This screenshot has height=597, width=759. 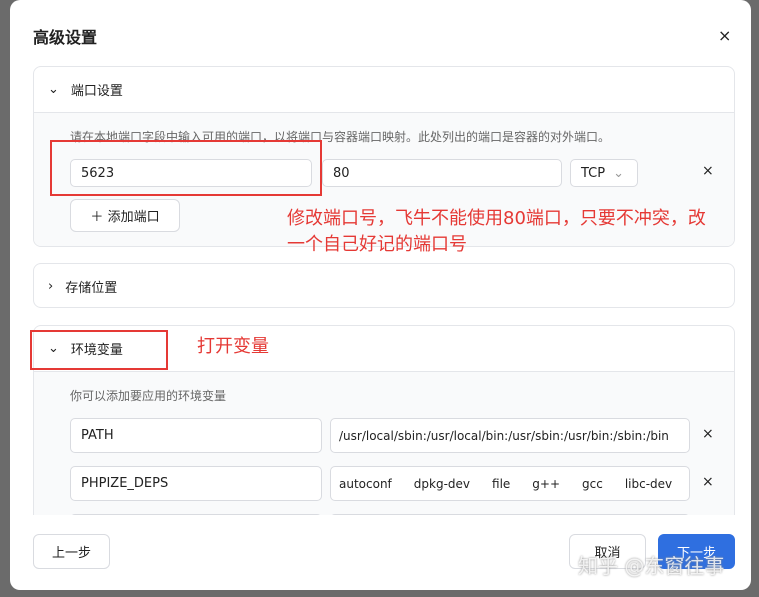 What do you see at coordinates (724, 35) in the screenshot?
I see `close-icon: ×` at bounding box center [724, 35].